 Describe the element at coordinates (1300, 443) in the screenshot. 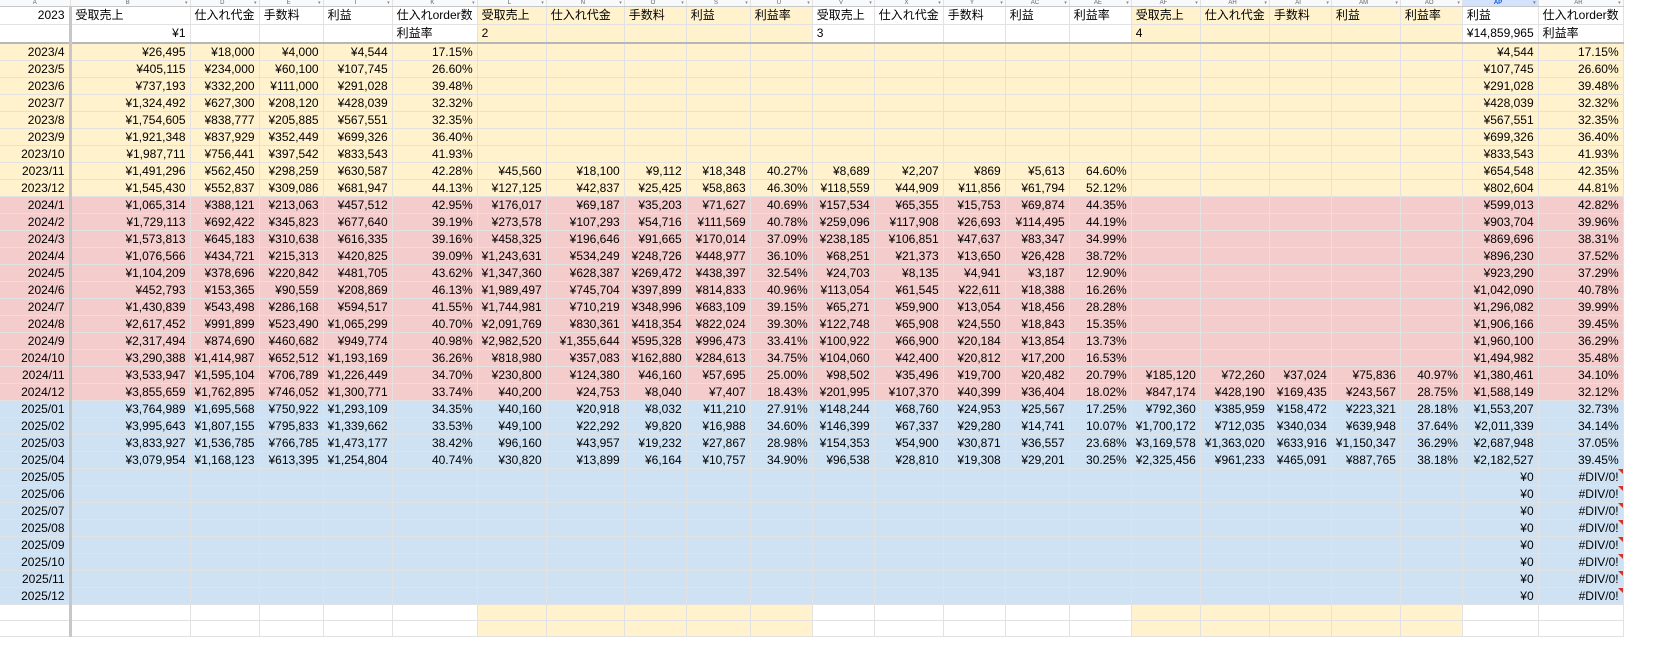

I see `table-cell: ¥633,916` at that location.